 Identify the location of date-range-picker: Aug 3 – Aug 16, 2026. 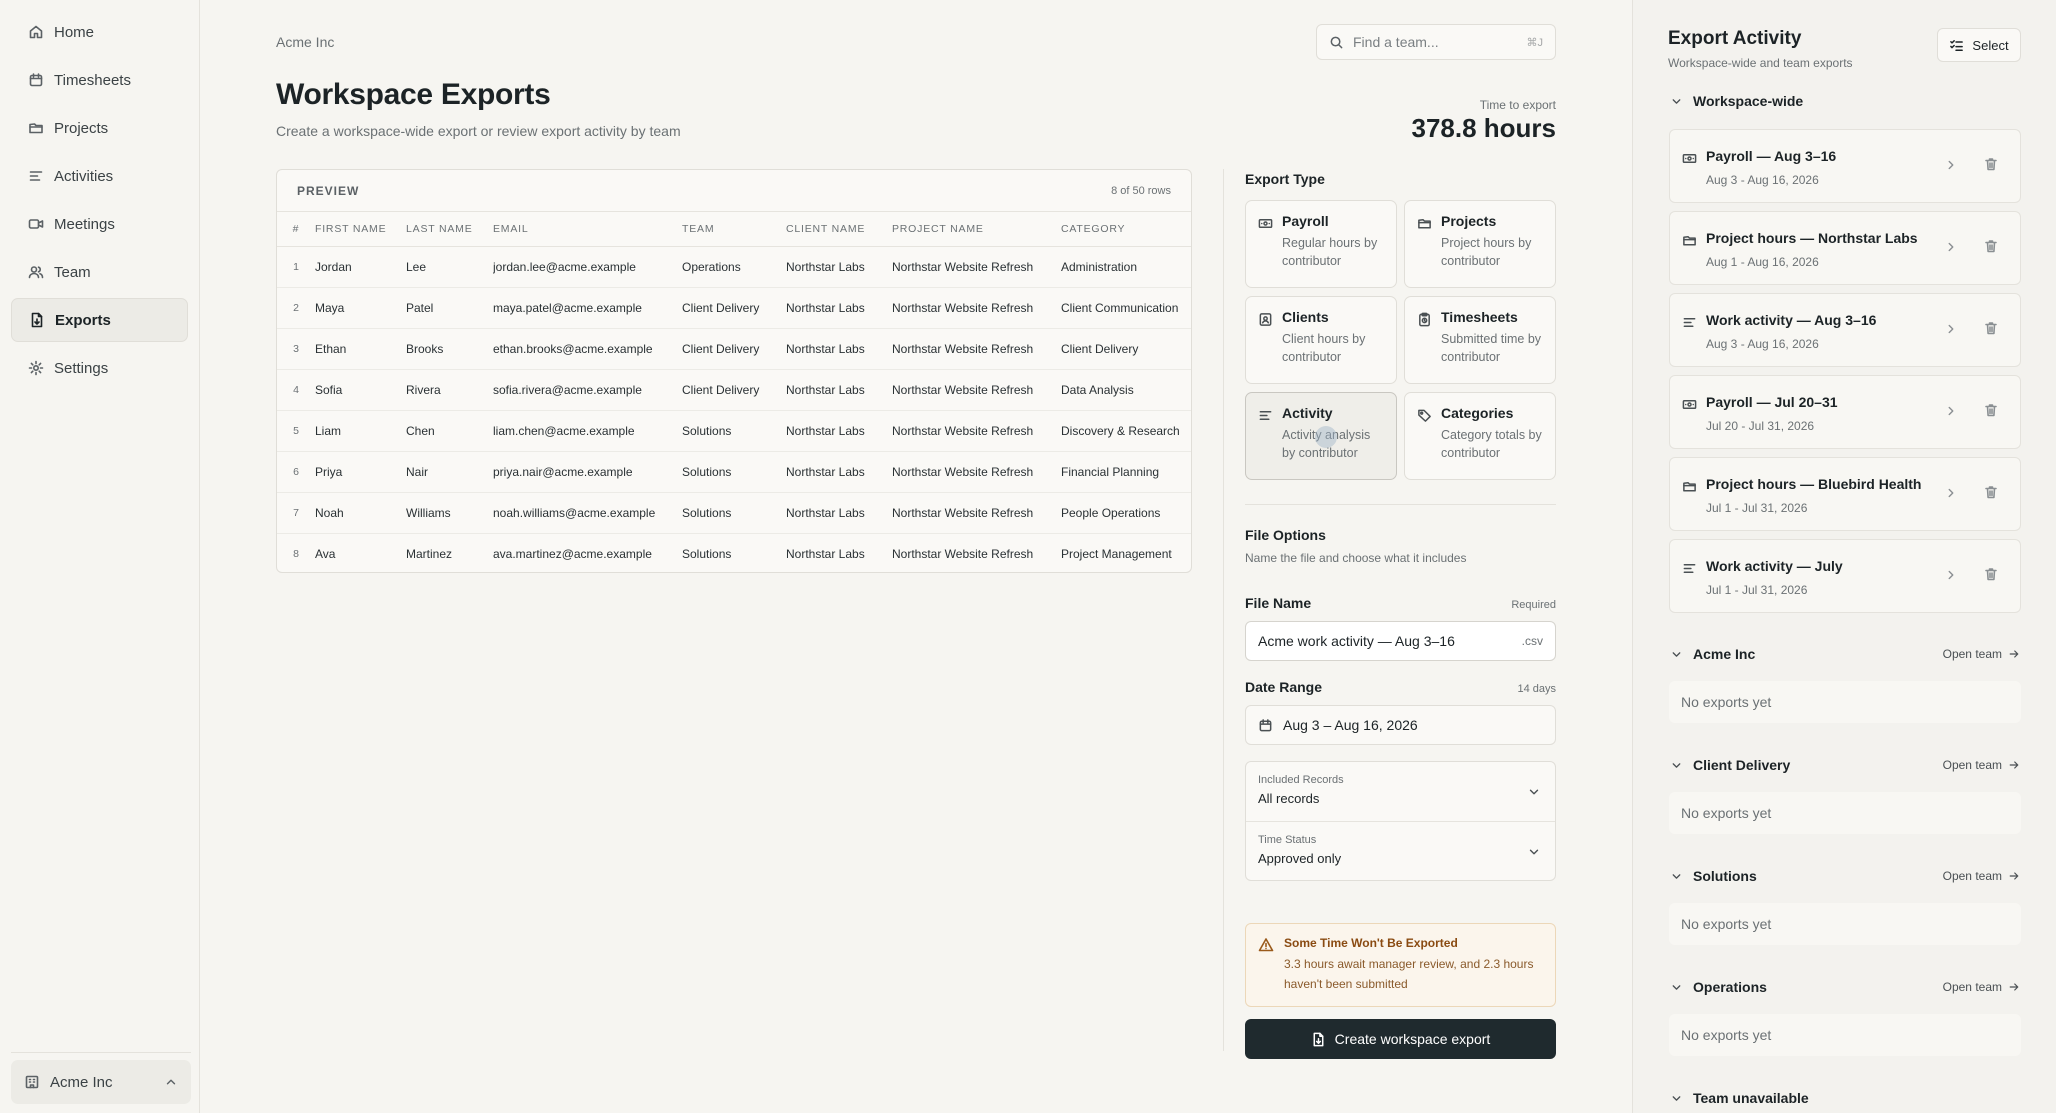
(1400, 725).